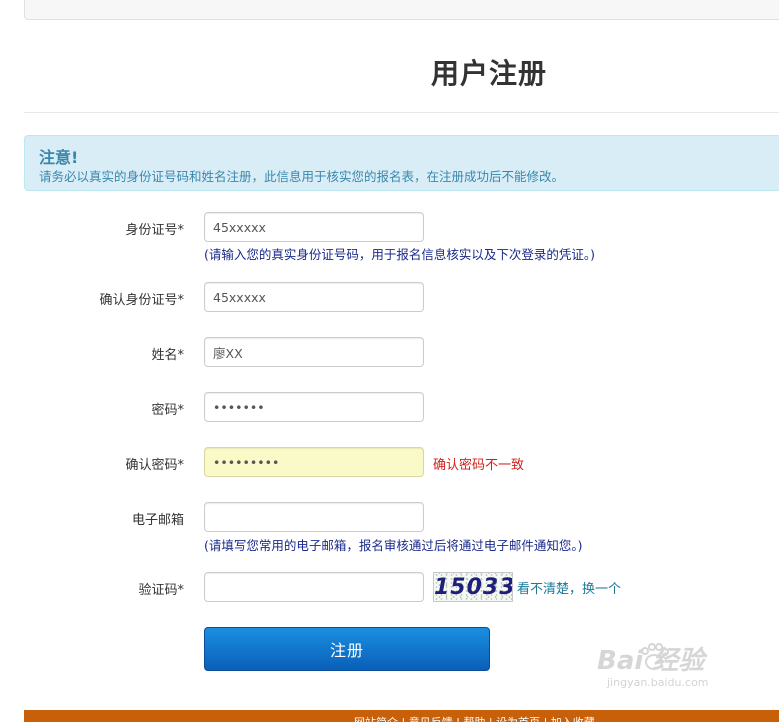  I want to click on page-title: 用户注册, so click(489, 73).